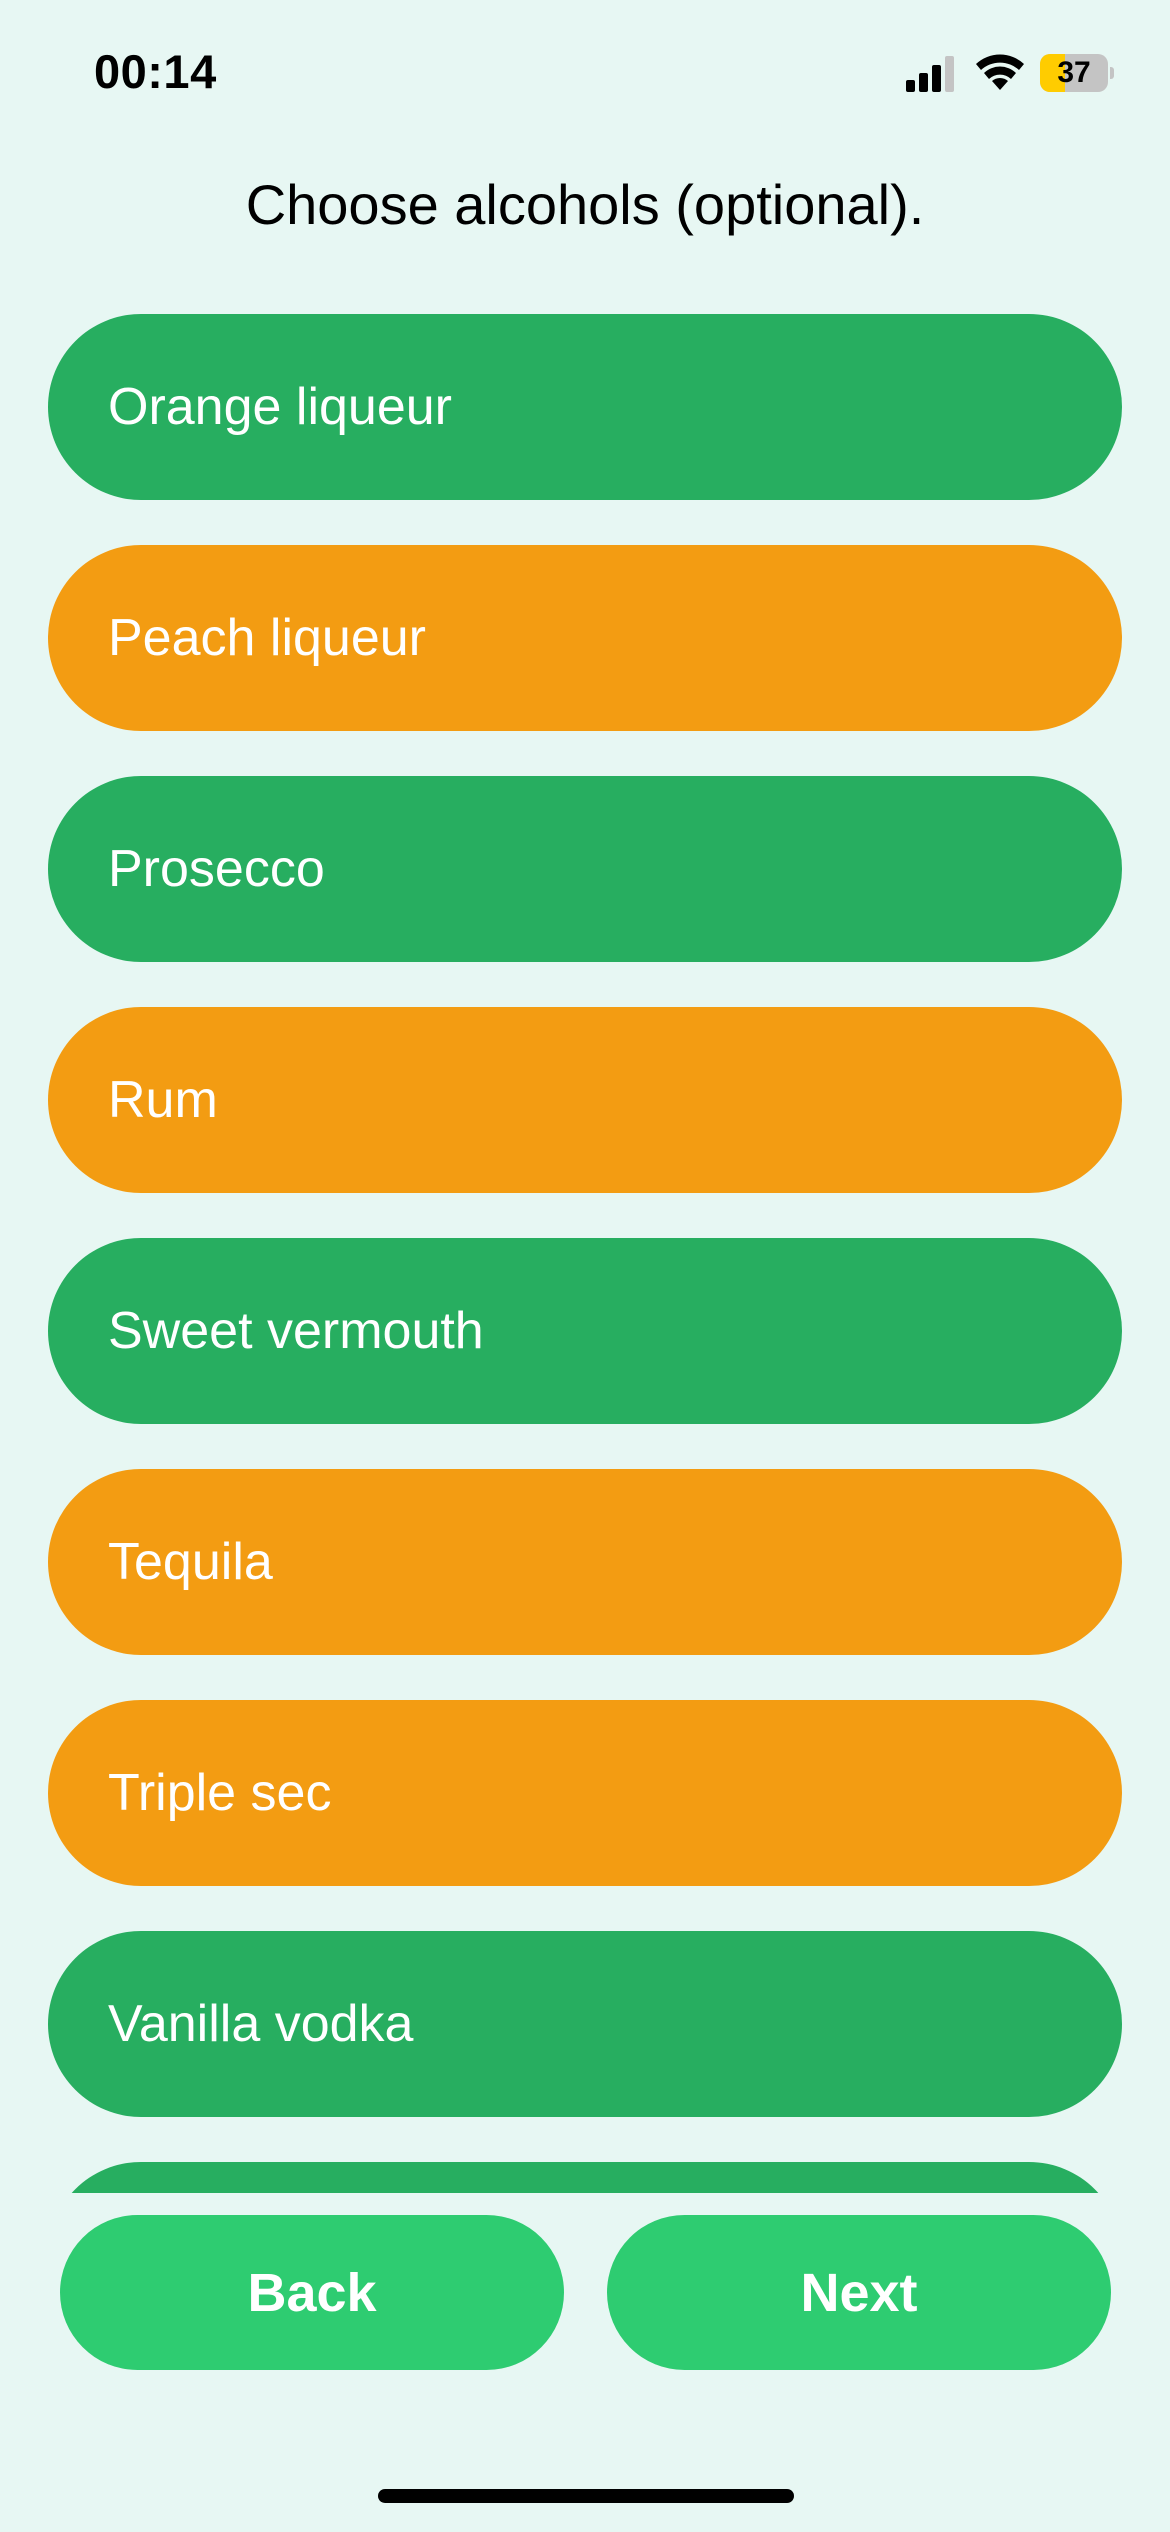  What do you see at coordinates (1000, 72) in the screenshot?
I see `wifi-icon` at bounding box center [1000, 72].